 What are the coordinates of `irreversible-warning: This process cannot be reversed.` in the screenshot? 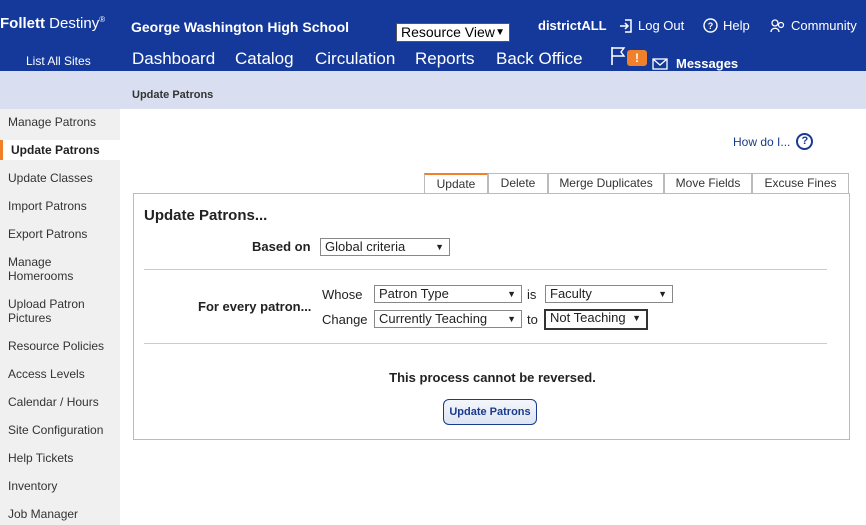 It's located at (492, 377).